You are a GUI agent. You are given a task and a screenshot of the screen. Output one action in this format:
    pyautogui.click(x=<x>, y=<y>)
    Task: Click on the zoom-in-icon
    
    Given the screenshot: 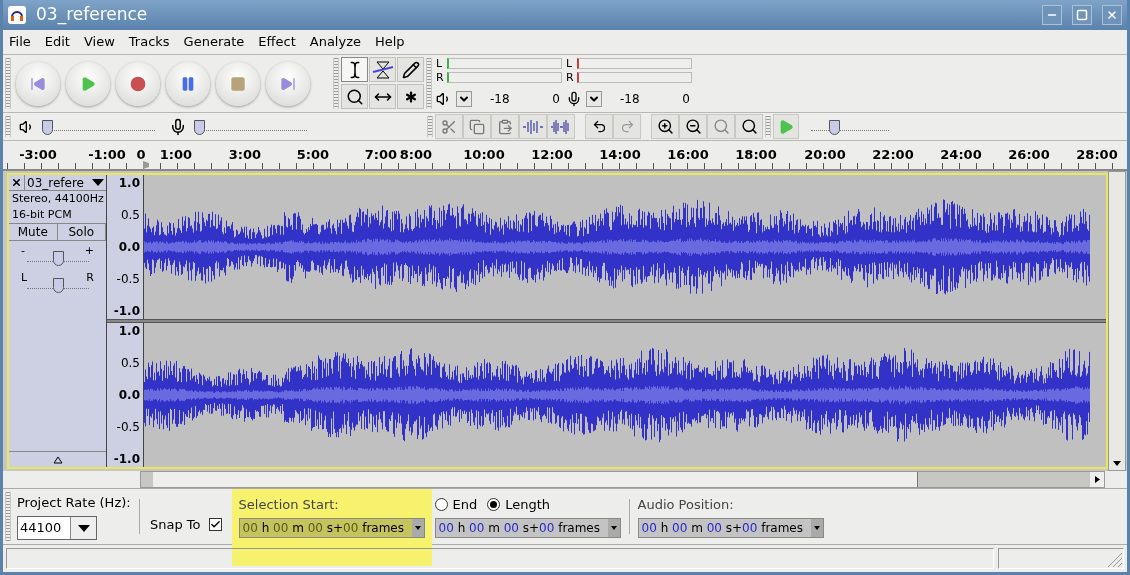 What is the action you would take?
    pyautogui.click(x=665, y=126)
    